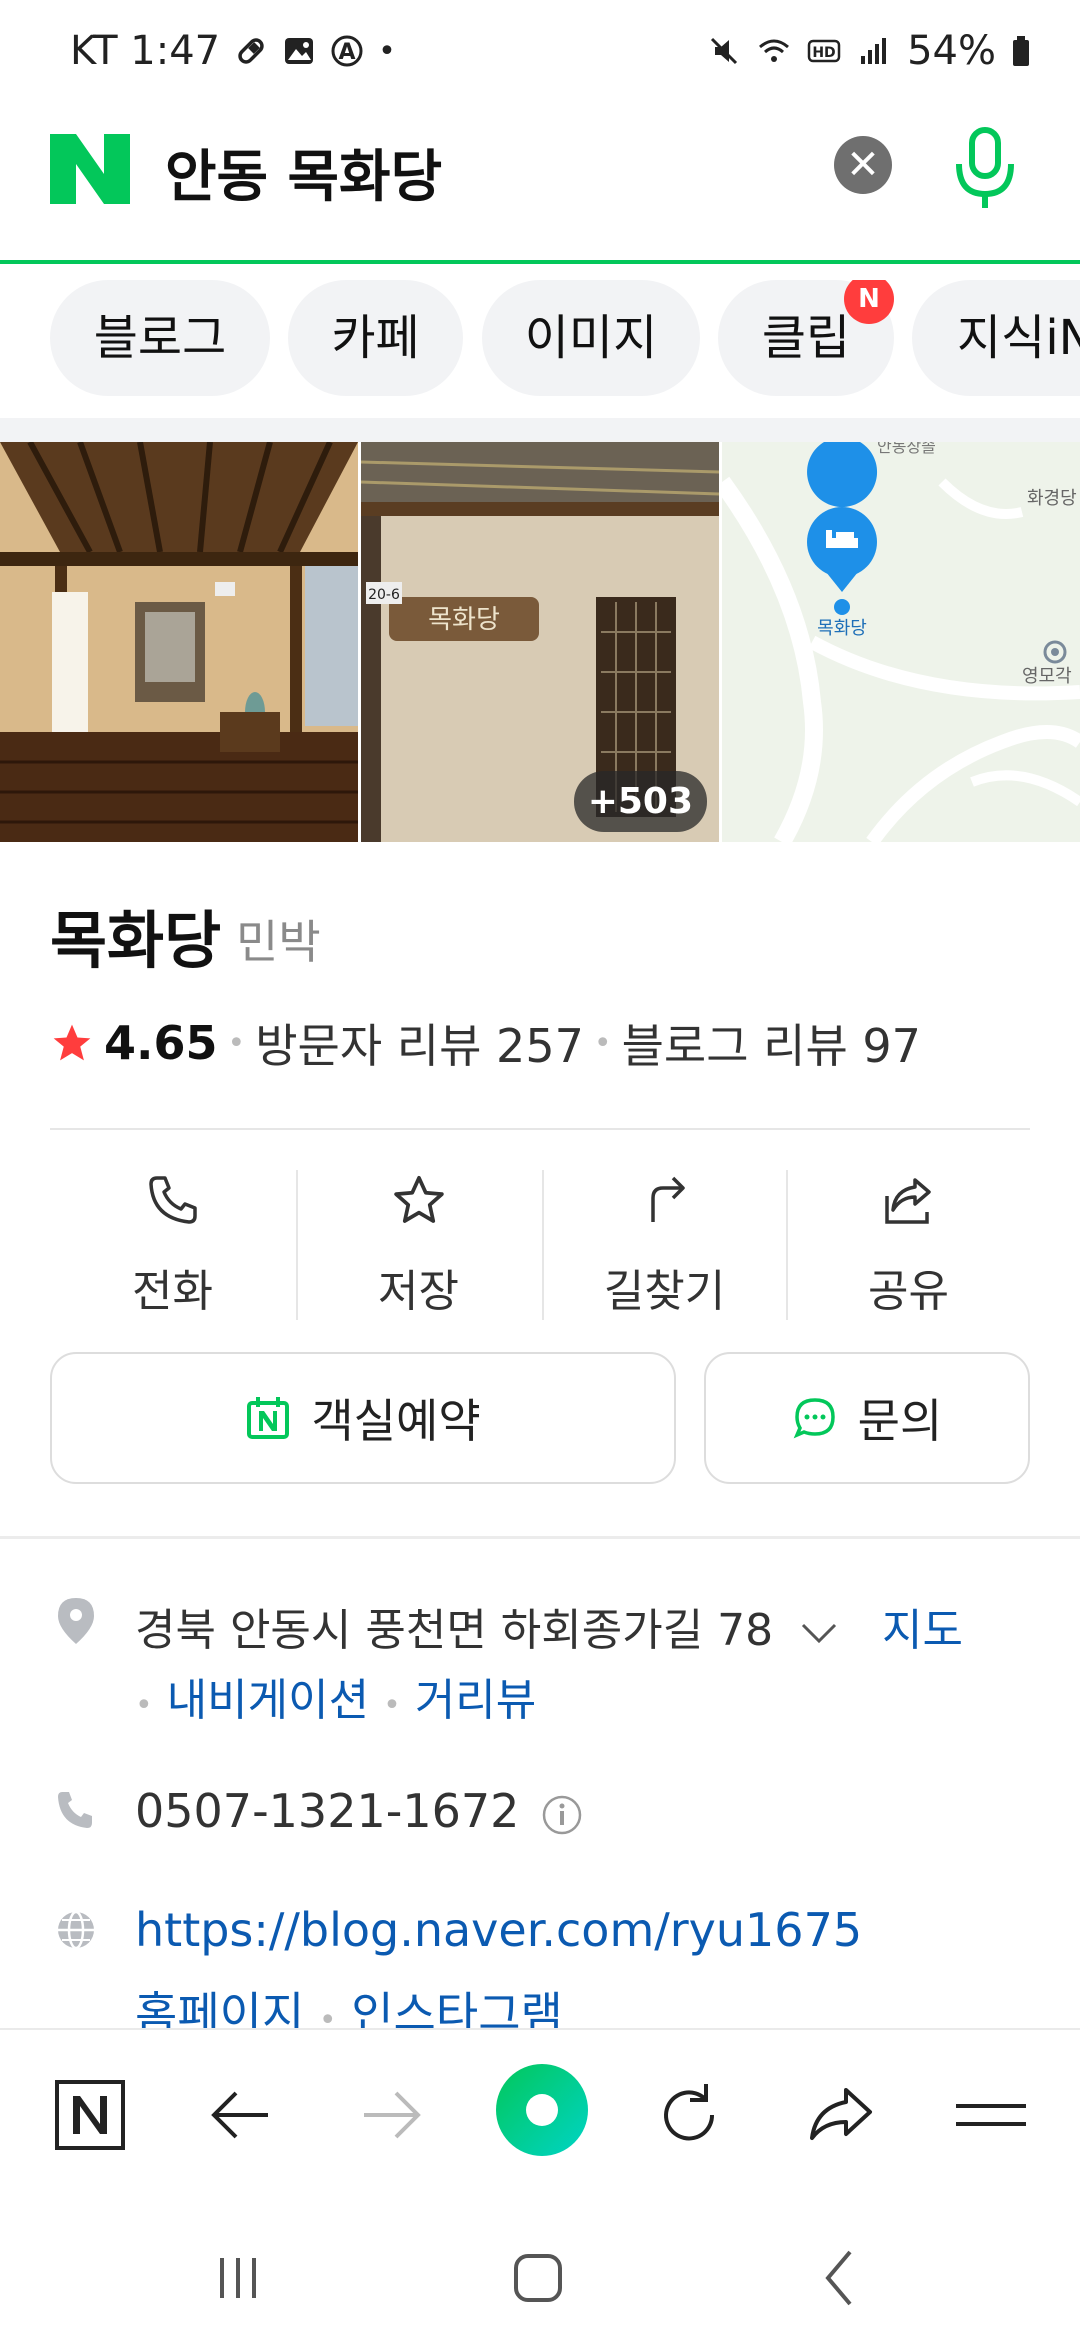 Image resolution: width=1080 pixels, height=2340 pixels. I want to click on map-label-place1: 화경당, so click(1052, 498).